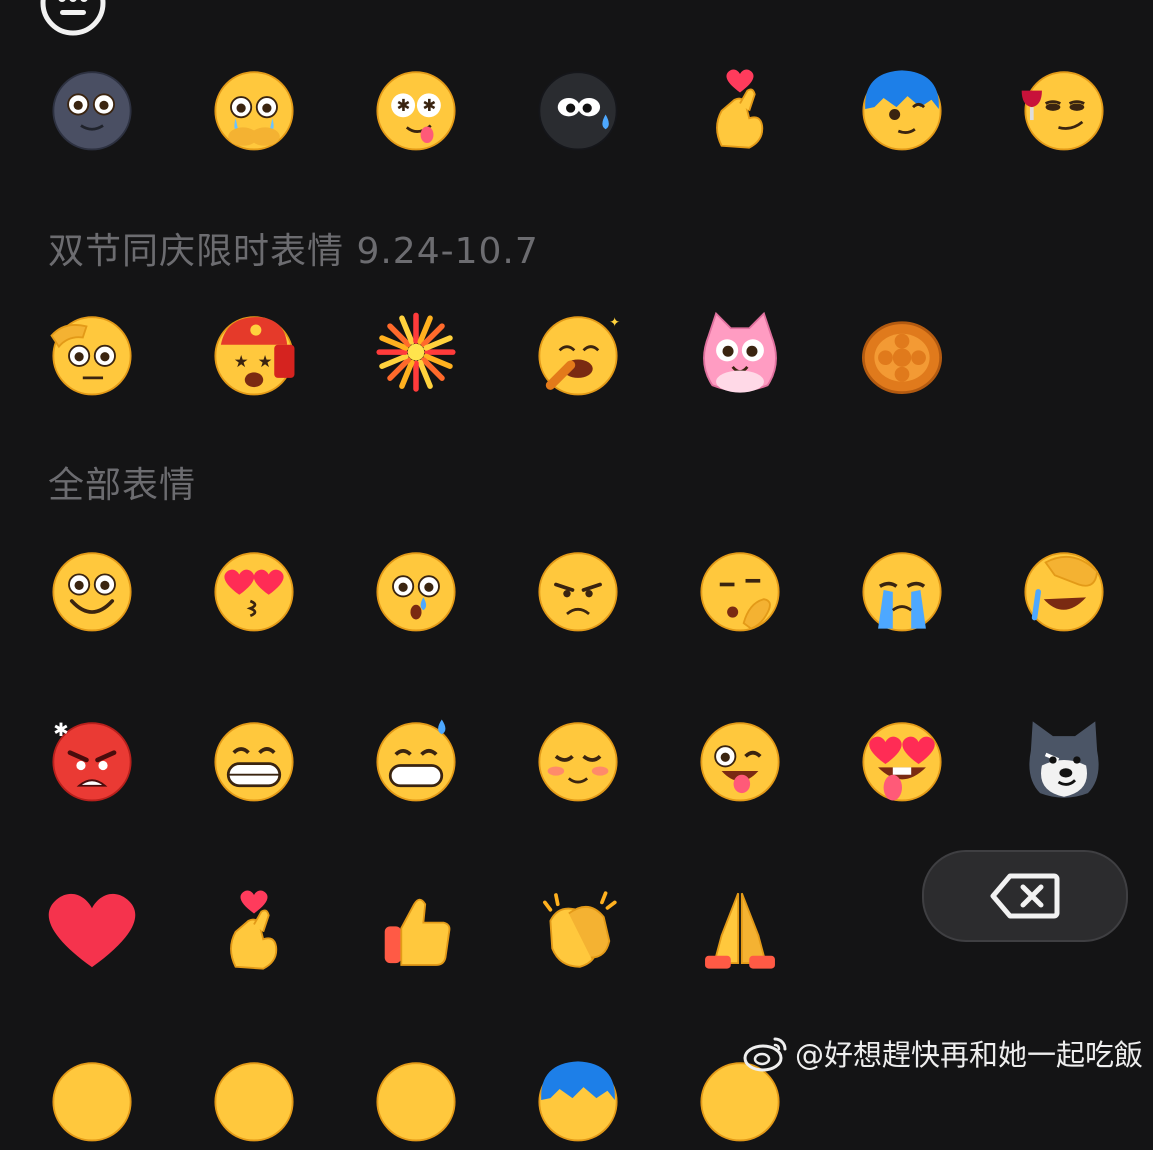 The height and width of the screenshot is (1150, 1153). Describe the element at coordinates (293, 251) in the screenshot. I see `section-title-limited: 双节同庆限时表情 9.24-10.7` at that location.